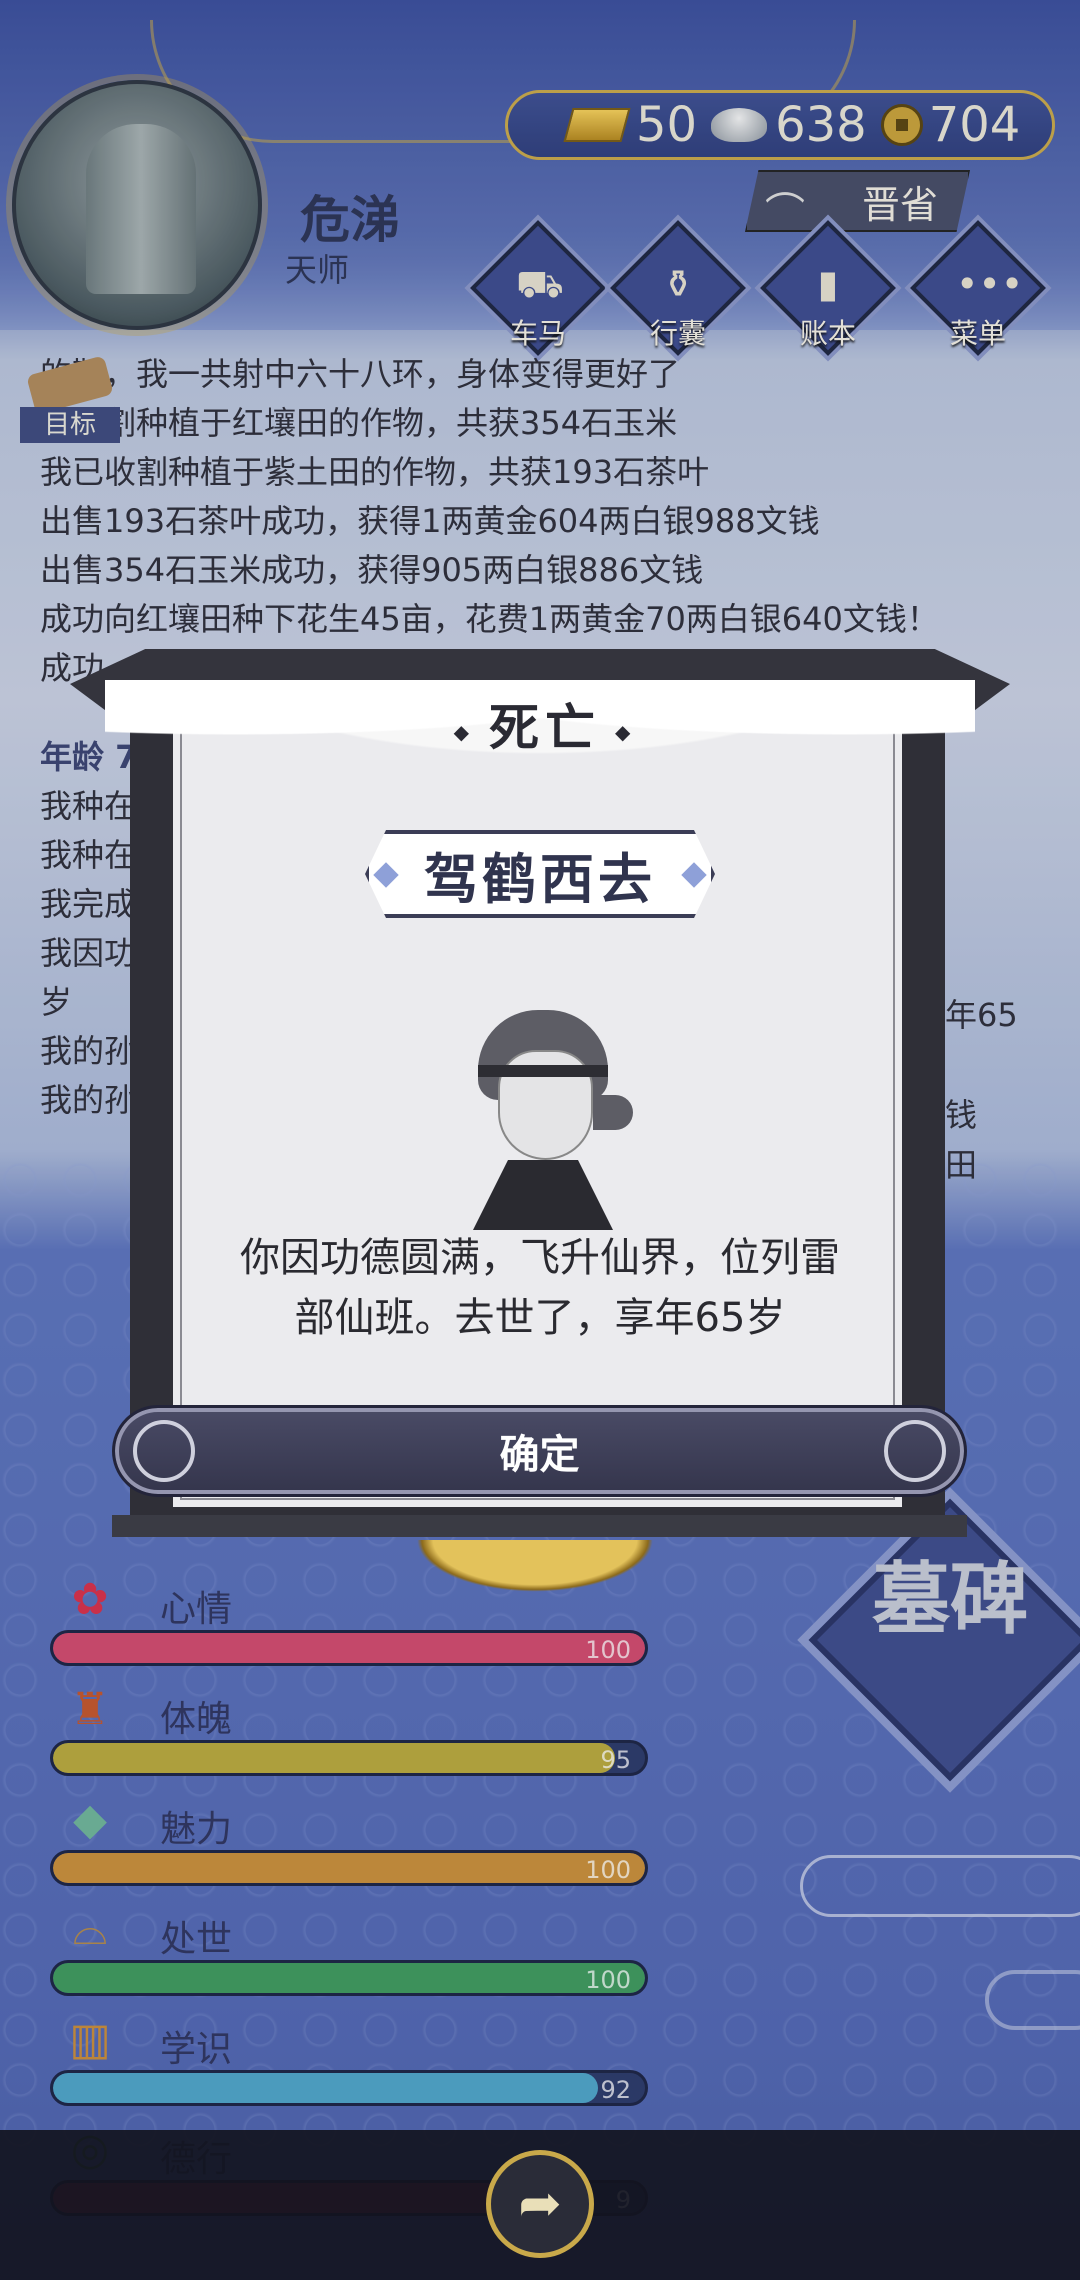 This screenshot has height=2280, width=1080. Describe the element at coordinates (545, 728) in the screenshot. I see `dialog-title-text: 死亡` at that location.